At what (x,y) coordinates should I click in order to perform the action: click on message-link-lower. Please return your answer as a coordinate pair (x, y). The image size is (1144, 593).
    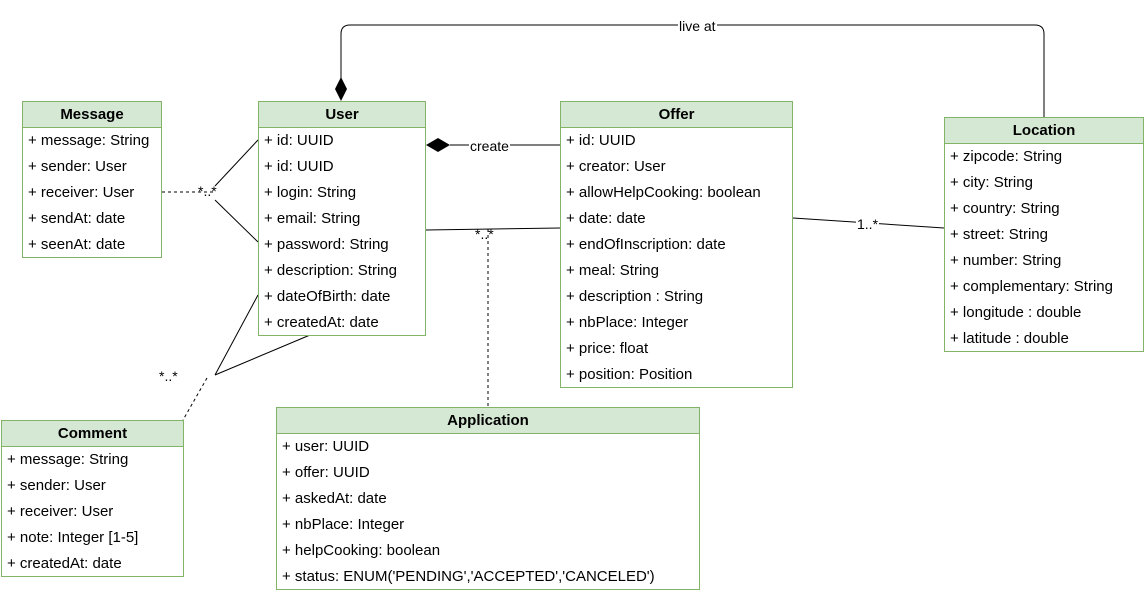
    Looking at the image, I should click on (236, 221).